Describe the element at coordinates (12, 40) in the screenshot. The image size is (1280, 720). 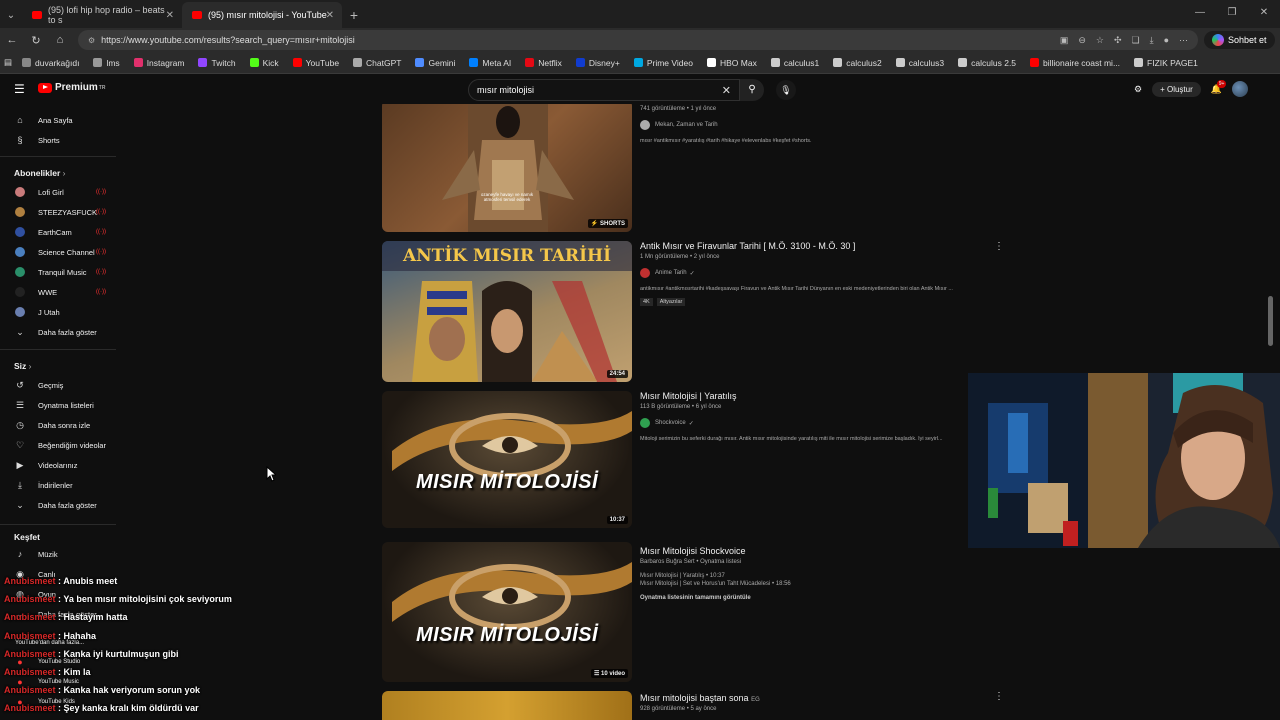
I see `back-icon: ←` at that location.